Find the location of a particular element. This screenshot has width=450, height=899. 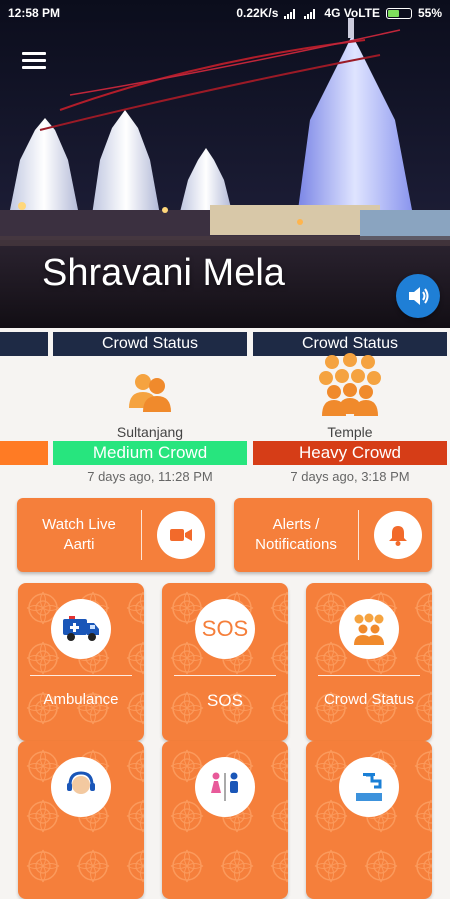

crowd-card-header: Crowd Status is located at coordinates (150, 344).